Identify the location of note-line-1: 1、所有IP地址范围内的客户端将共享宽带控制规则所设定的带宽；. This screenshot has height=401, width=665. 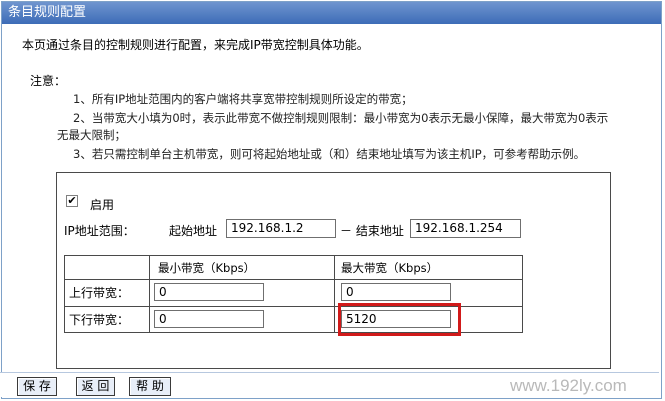
(243, 99).